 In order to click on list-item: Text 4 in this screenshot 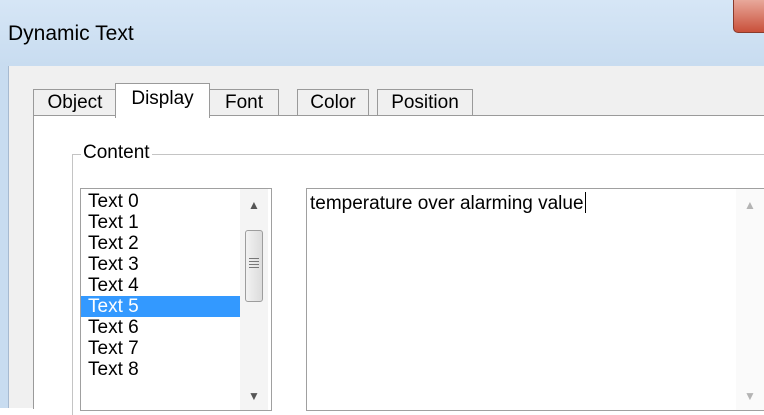, I will do `click(161, 285)`.